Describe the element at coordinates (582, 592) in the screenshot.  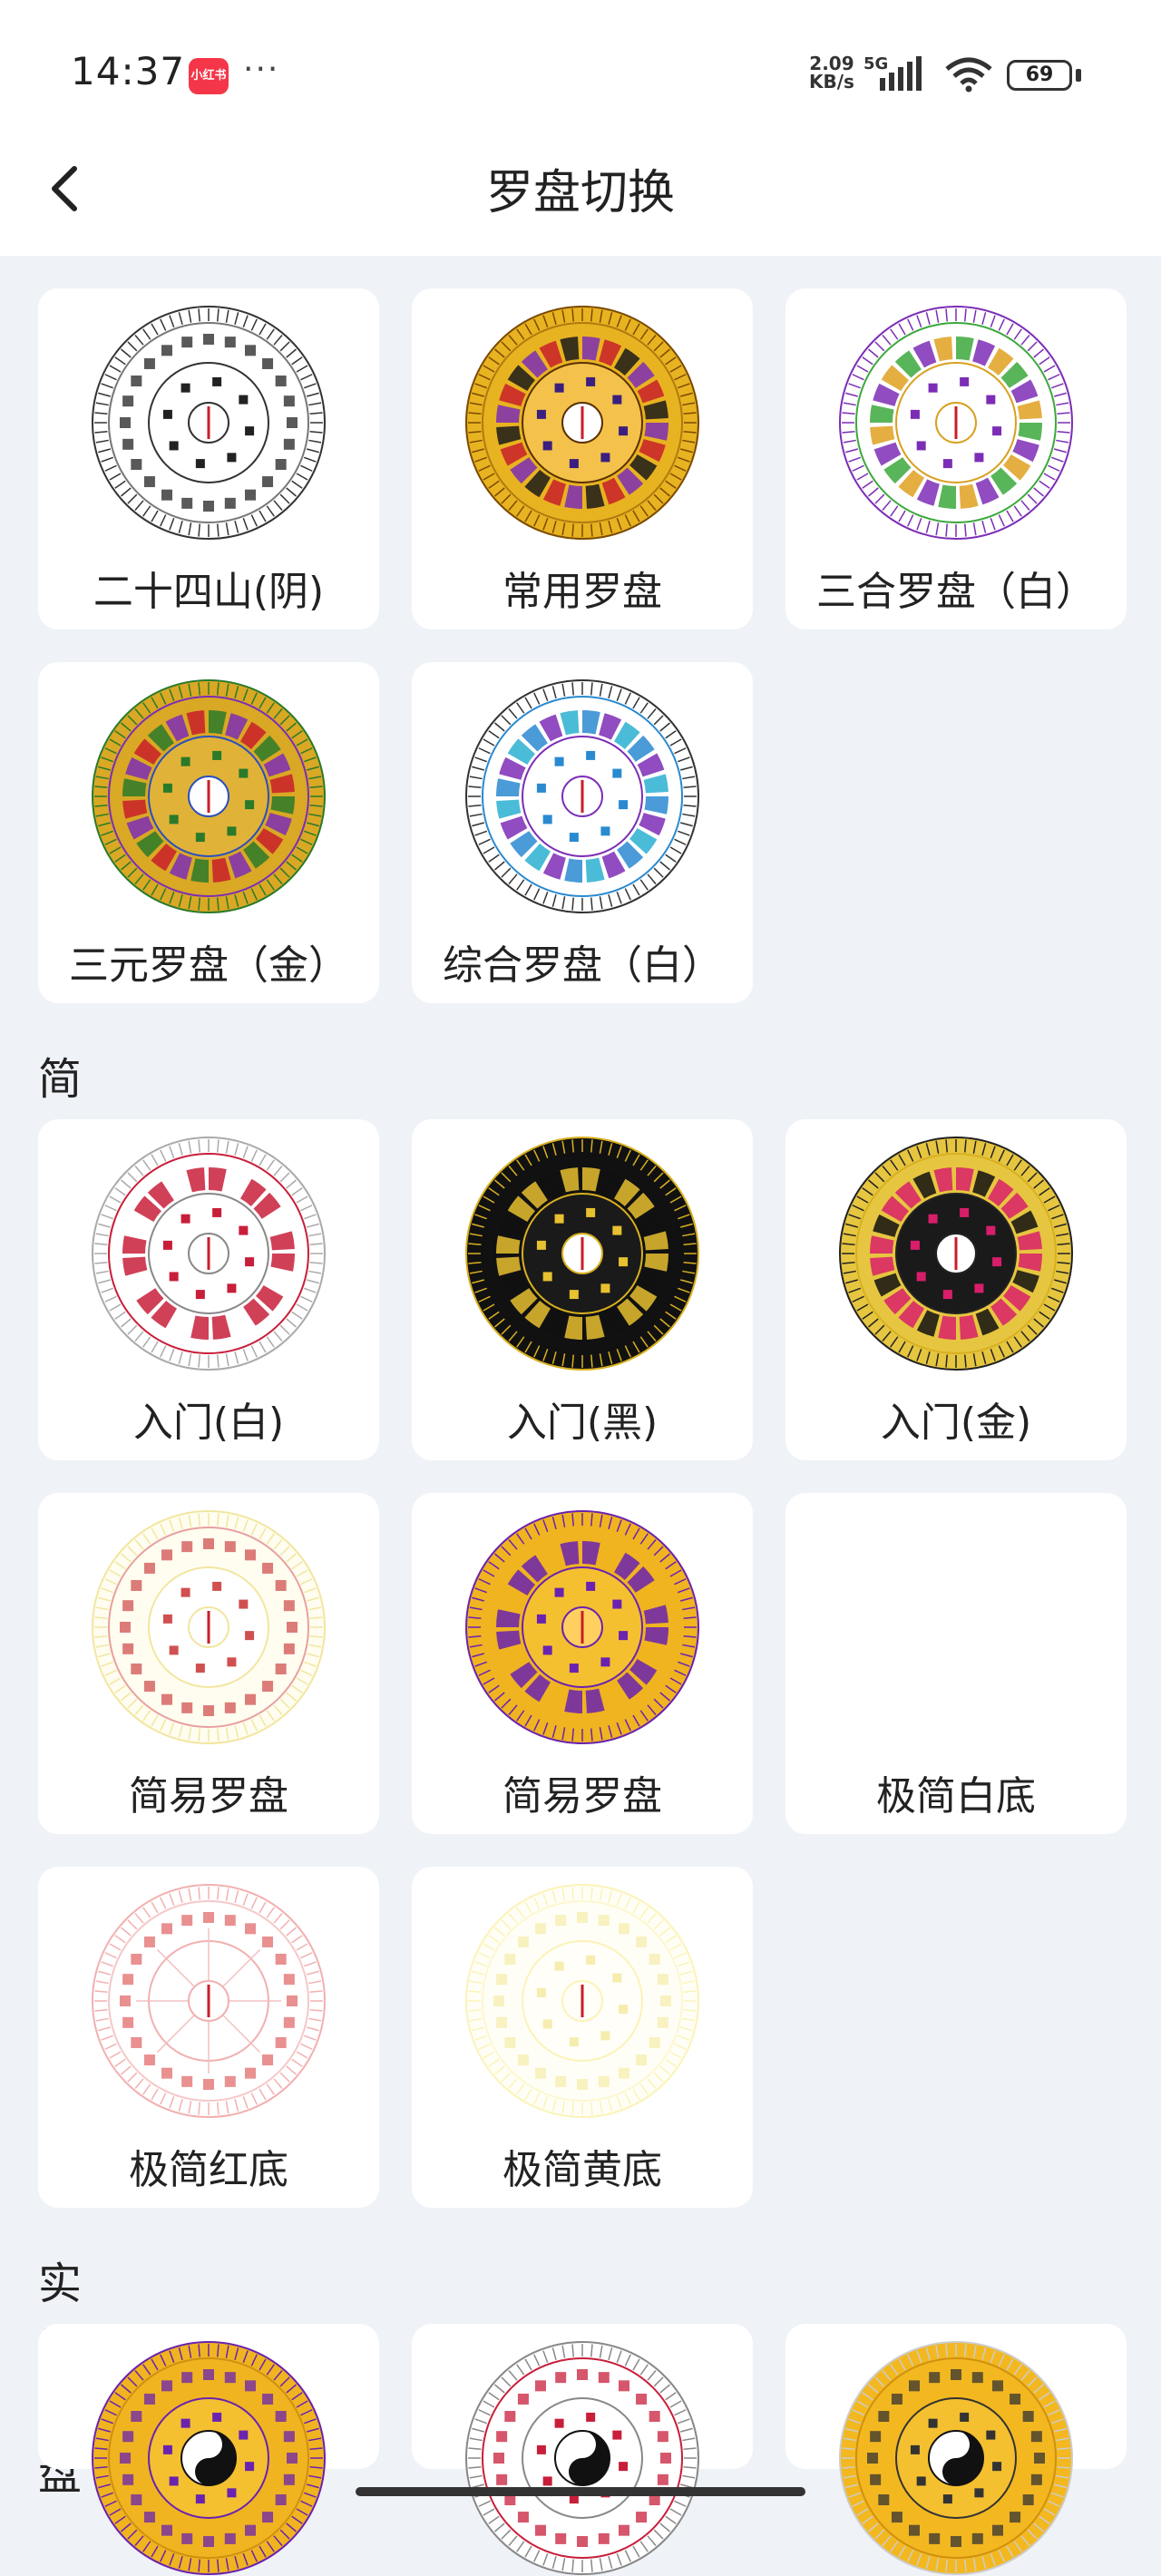
I see `compass-option-label: 常用罗盘` at that location.